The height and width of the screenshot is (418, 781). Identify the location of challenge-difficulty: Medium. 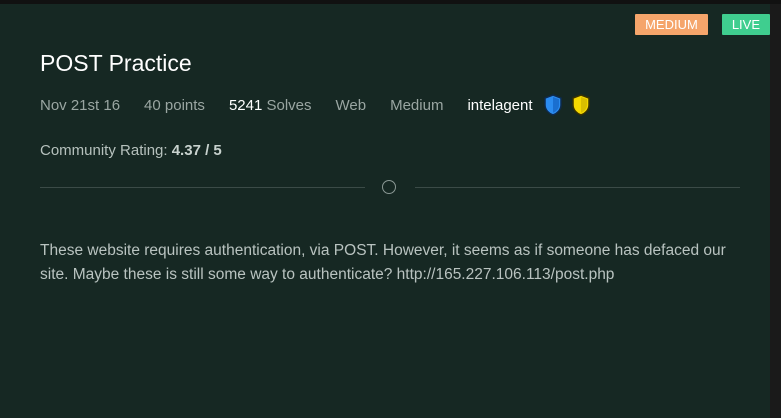
(417, 105).